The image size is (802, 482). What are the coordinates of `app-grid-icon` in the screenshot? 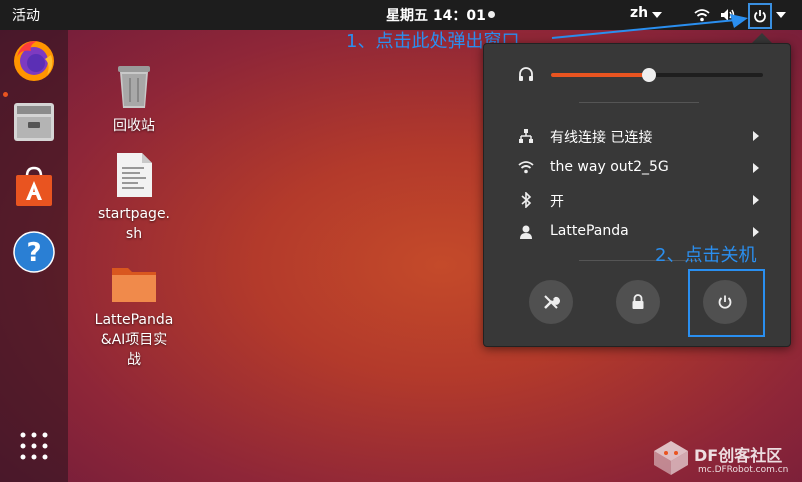 It's located at (34, 446).